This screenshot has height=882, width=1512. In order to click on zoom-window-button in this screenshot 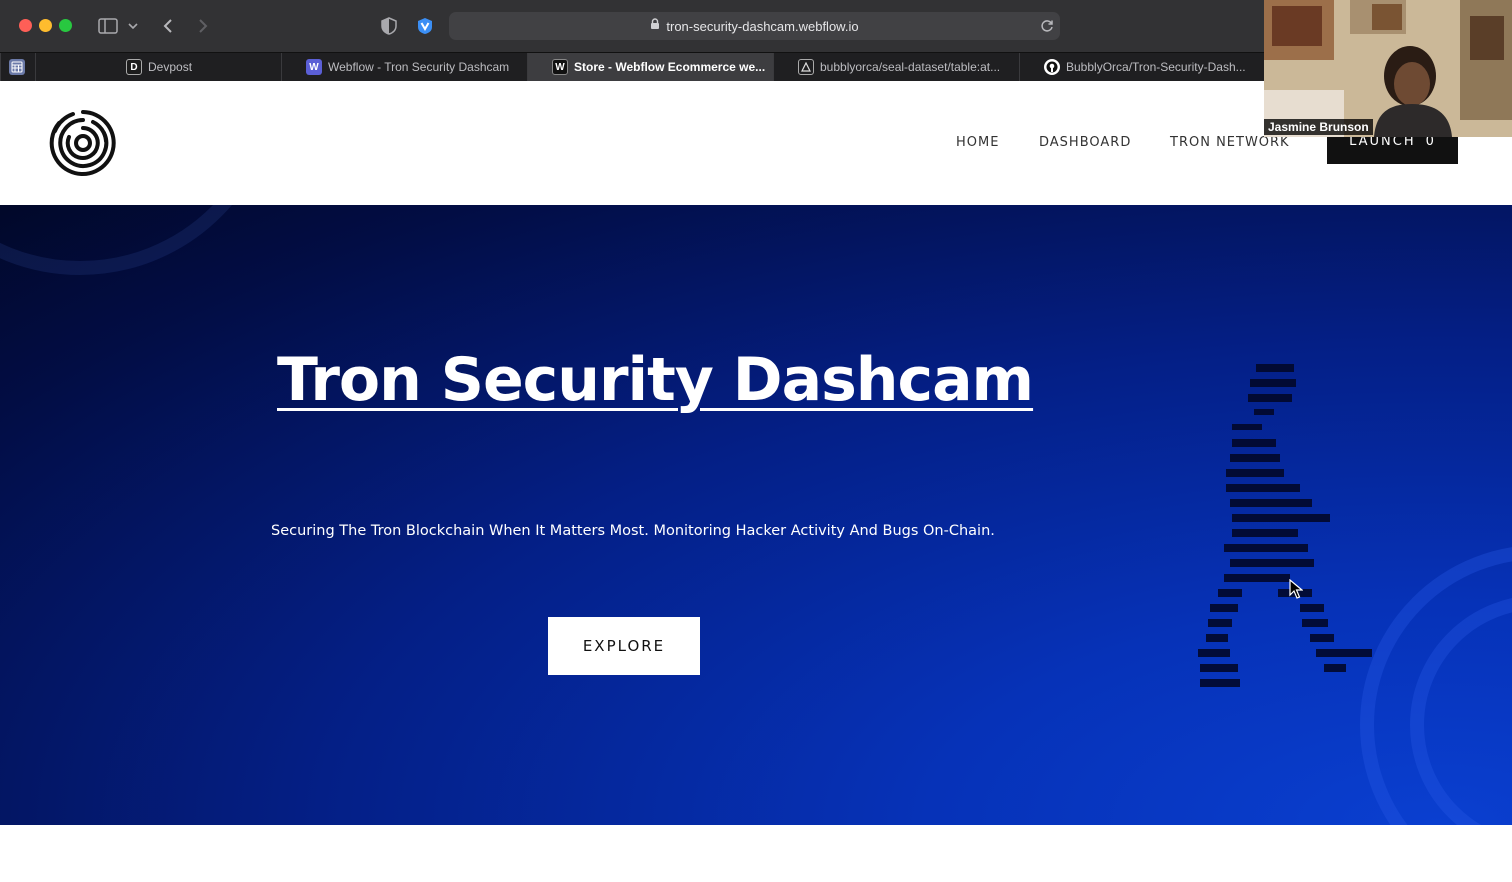, I will do `click(65, 25)`.